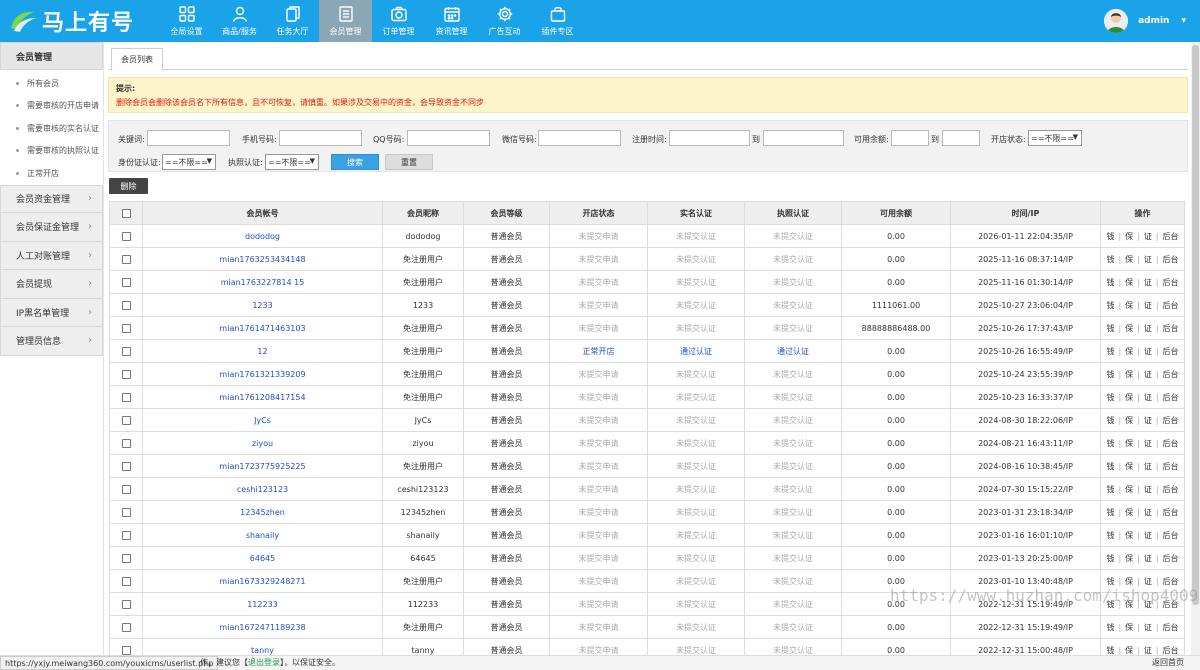 The width and height of the screenshot is (1200, 670). What do you see at coordinates (579, 138) in the screenshot?
I see `wechat-input` at bounding box center [579, 138].